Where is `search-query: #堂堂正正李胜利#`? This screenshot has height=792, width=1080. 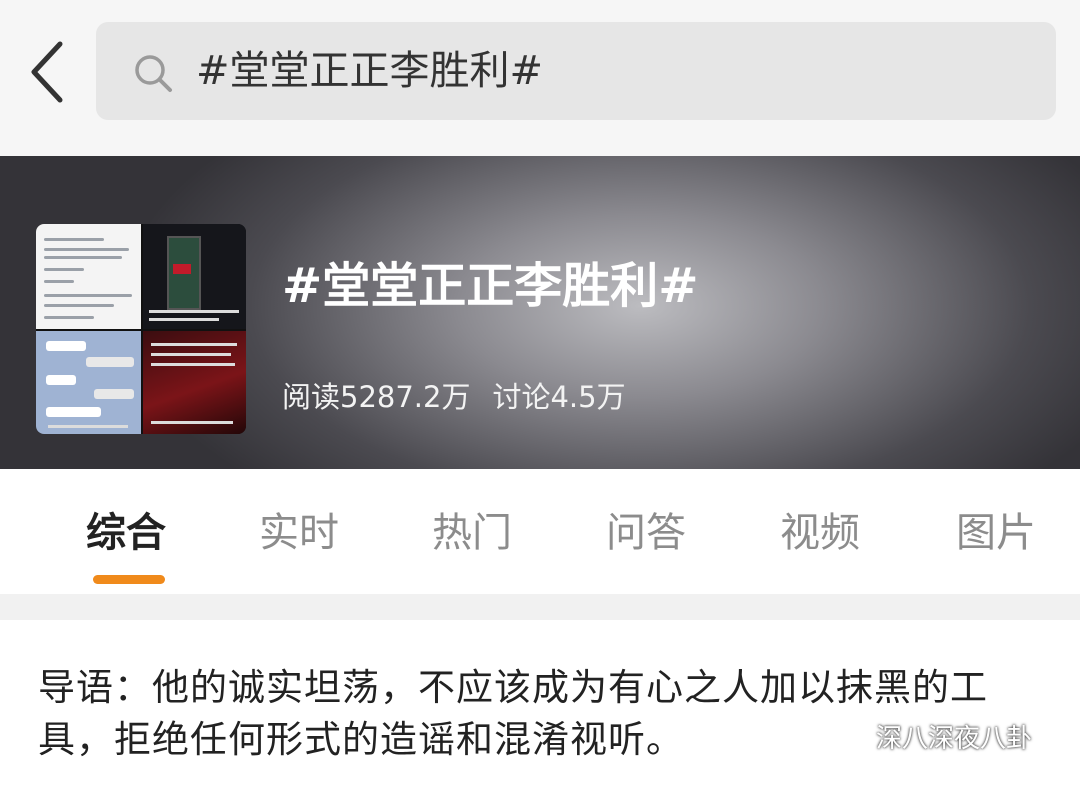 search-query: #堂堂正正李胜利# is located at coordinates (369, 71).